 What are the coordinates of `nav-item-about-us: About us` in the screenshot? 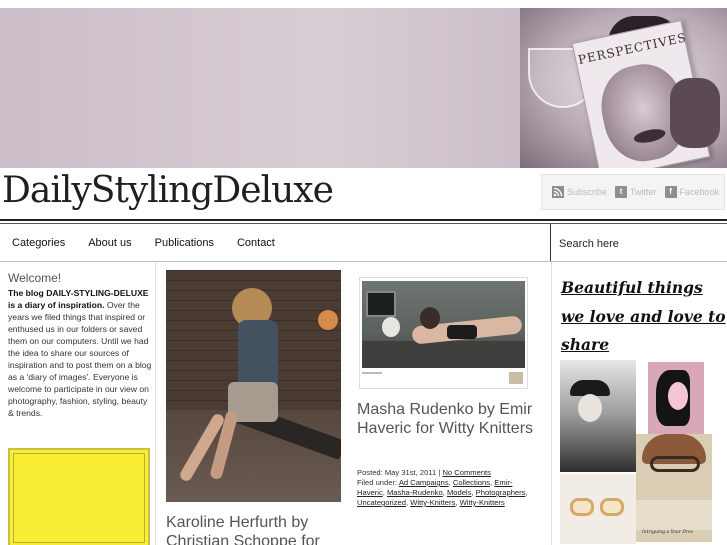 It's located at (109, 243).